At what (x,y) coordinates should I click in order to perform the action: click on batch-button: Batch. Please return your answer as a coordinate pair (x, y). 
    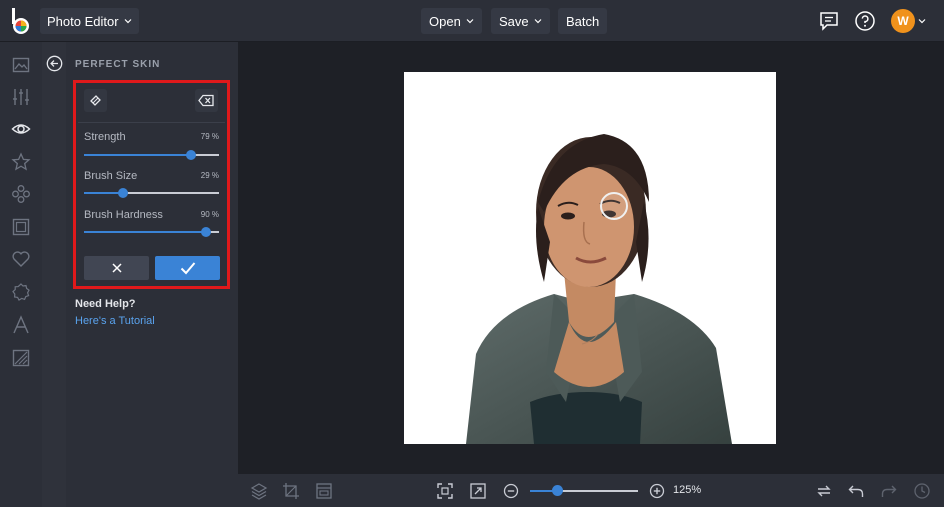
    Looking at the image, I should click on (583, 21).